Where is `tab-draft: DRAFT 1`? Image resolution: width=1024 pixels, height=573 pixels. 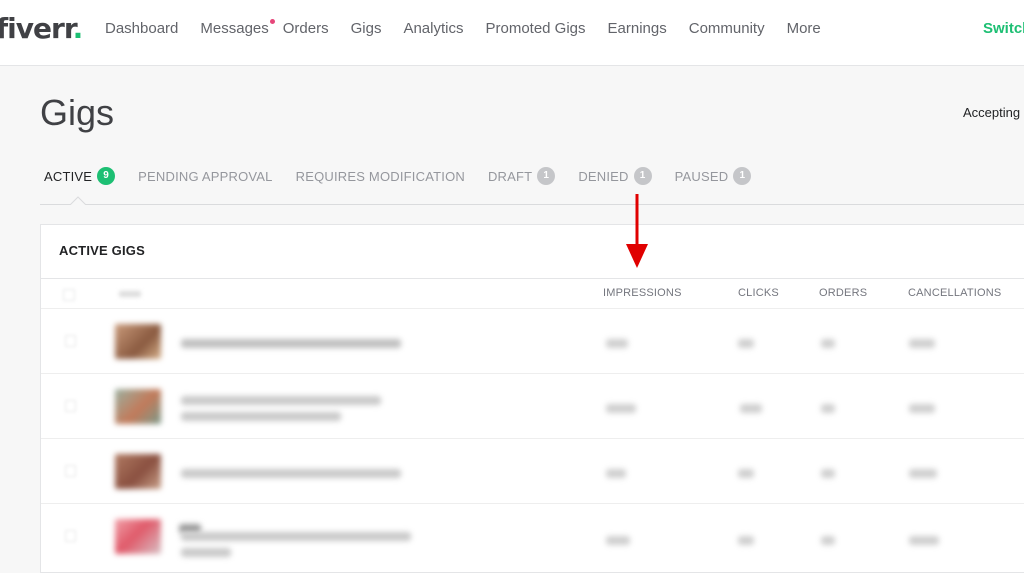
tab-draft: DRAFT 1 is located at coordinates (522, 176).